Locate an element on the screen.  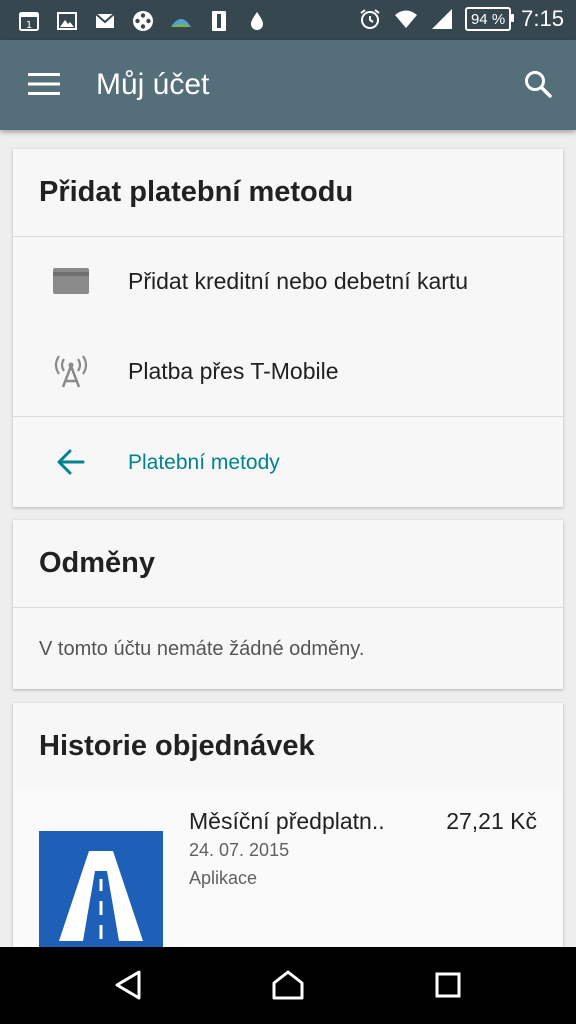
payment-methods-label: Platební metody is located at coordinates (204, 462).